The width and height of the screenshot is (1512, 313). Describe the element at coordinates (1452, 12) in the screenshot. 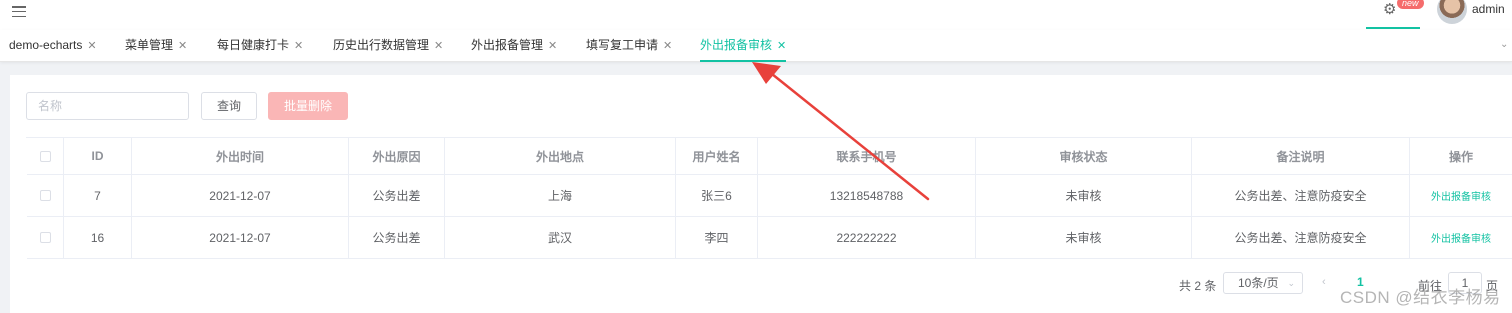

I see `avatar` at that location.